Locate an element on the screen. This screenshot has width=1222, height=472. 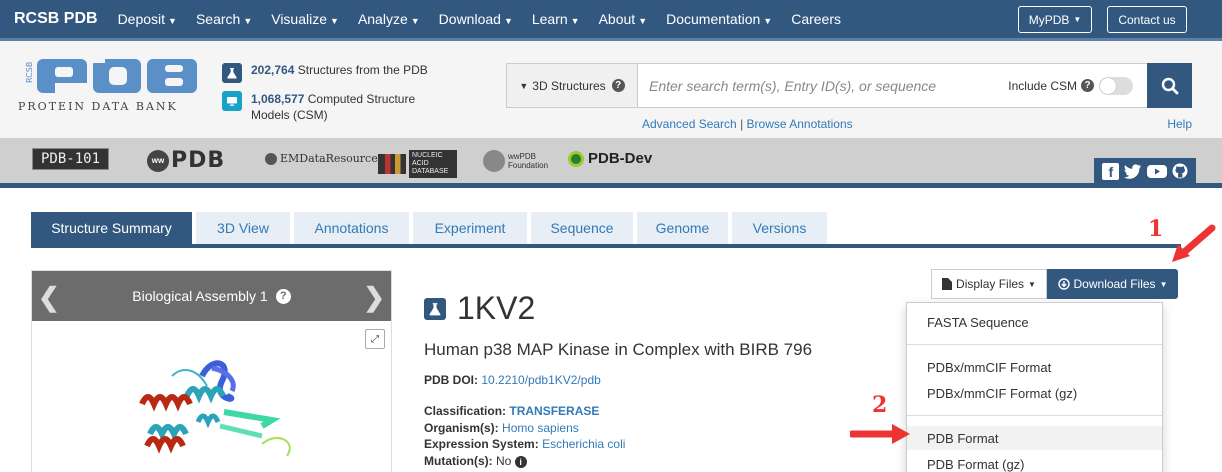
stat-csm: 1,068,577 Computed Structure Models (CSM) is located at coordinates (325, 107).